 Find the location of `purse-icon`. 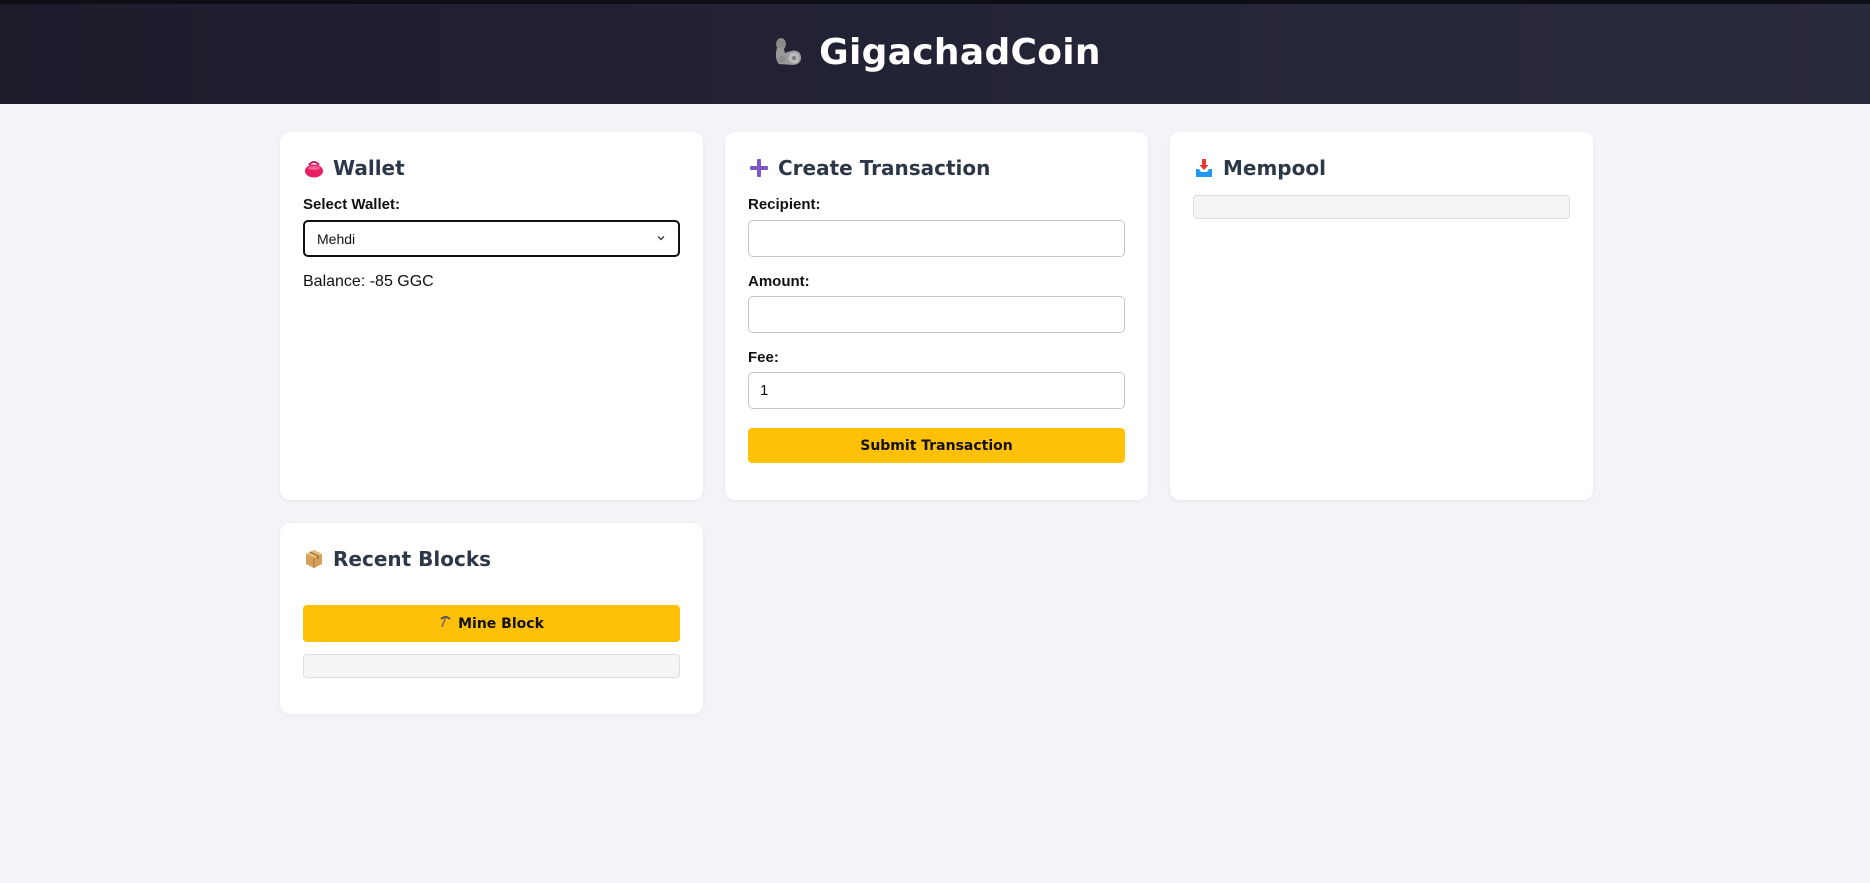

purse-icon is located at coordinates (314, 168).